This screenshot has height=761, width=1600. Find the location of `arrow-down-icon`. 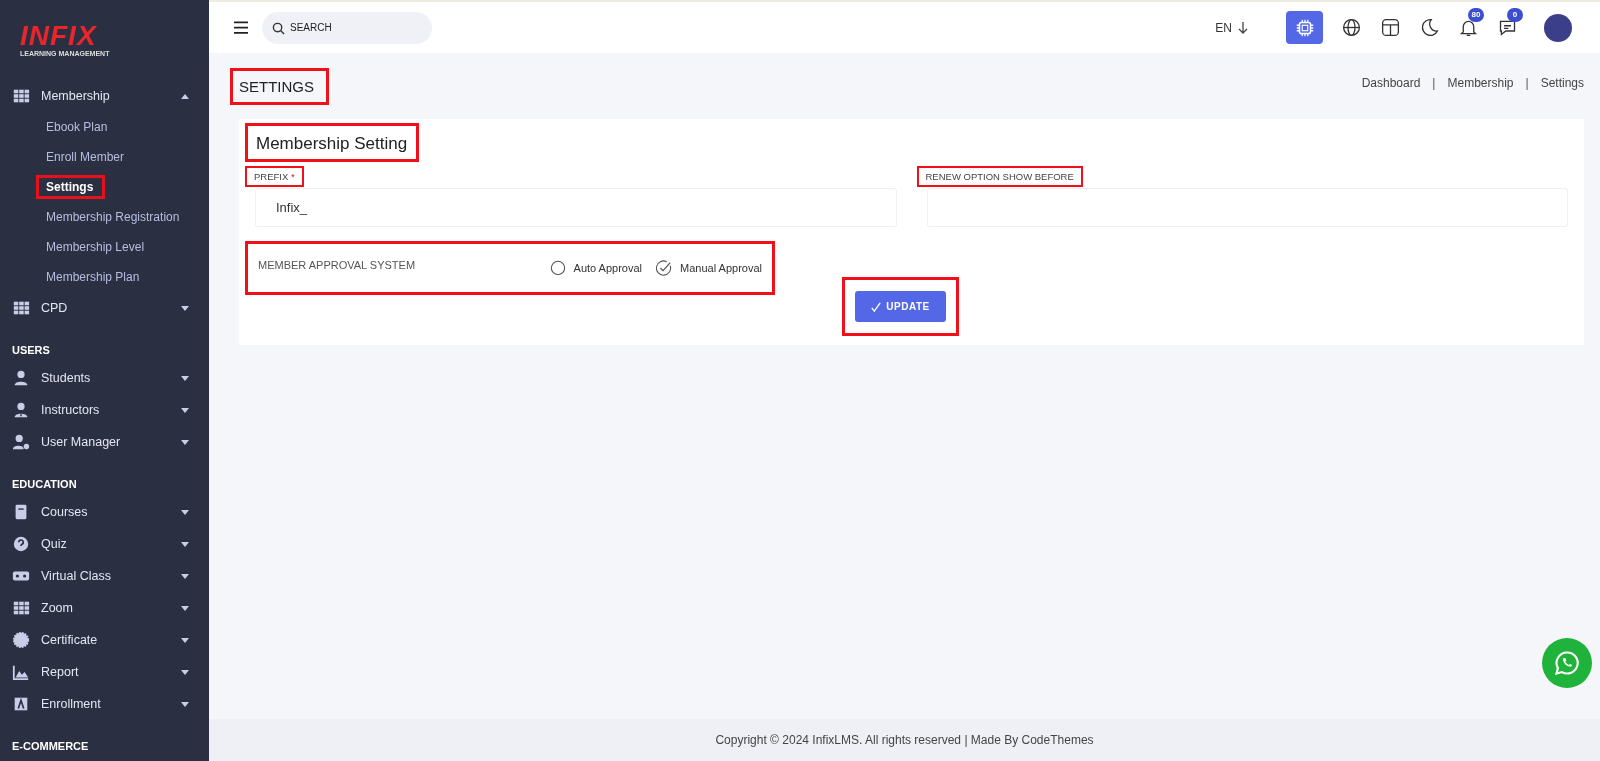

arrow-down-icon is located at coordinates (1243, 27).